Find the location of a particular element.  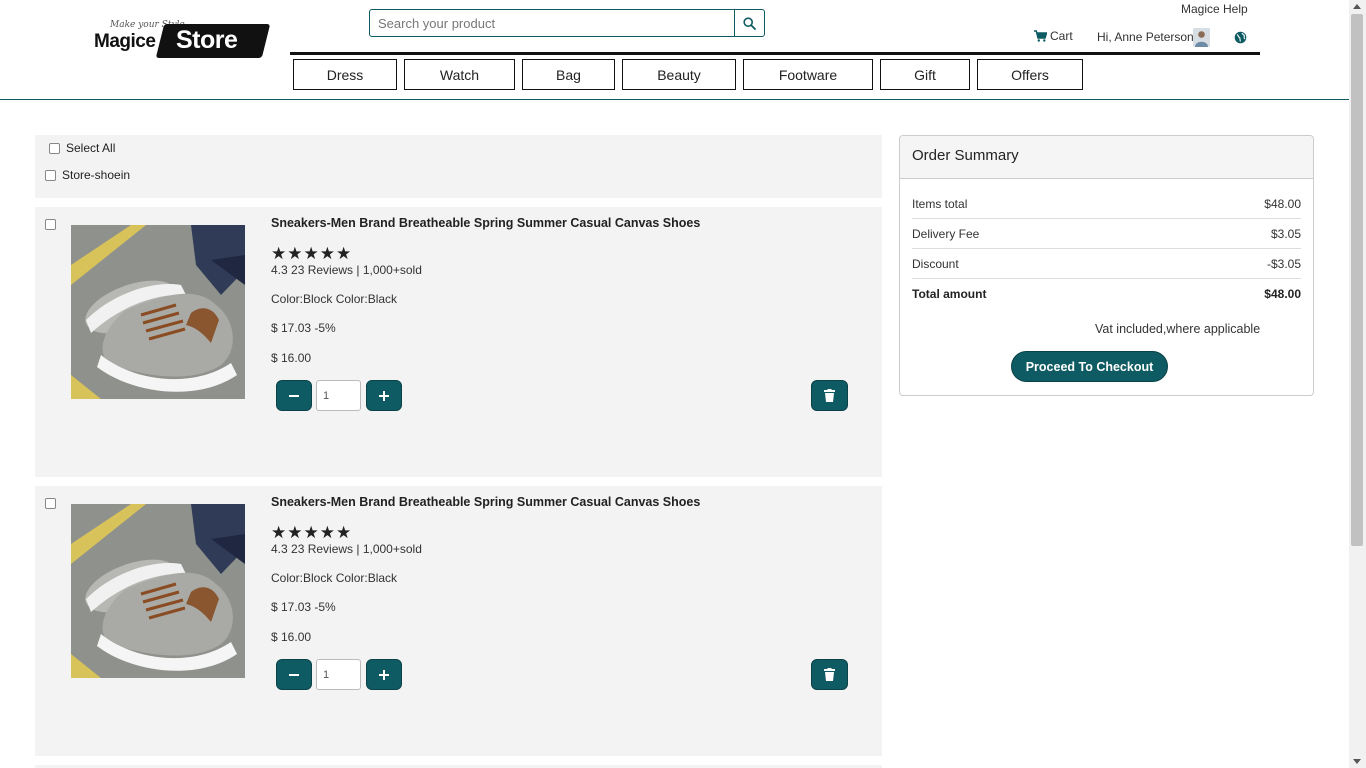

search-input is located at coordinates (552, 23).